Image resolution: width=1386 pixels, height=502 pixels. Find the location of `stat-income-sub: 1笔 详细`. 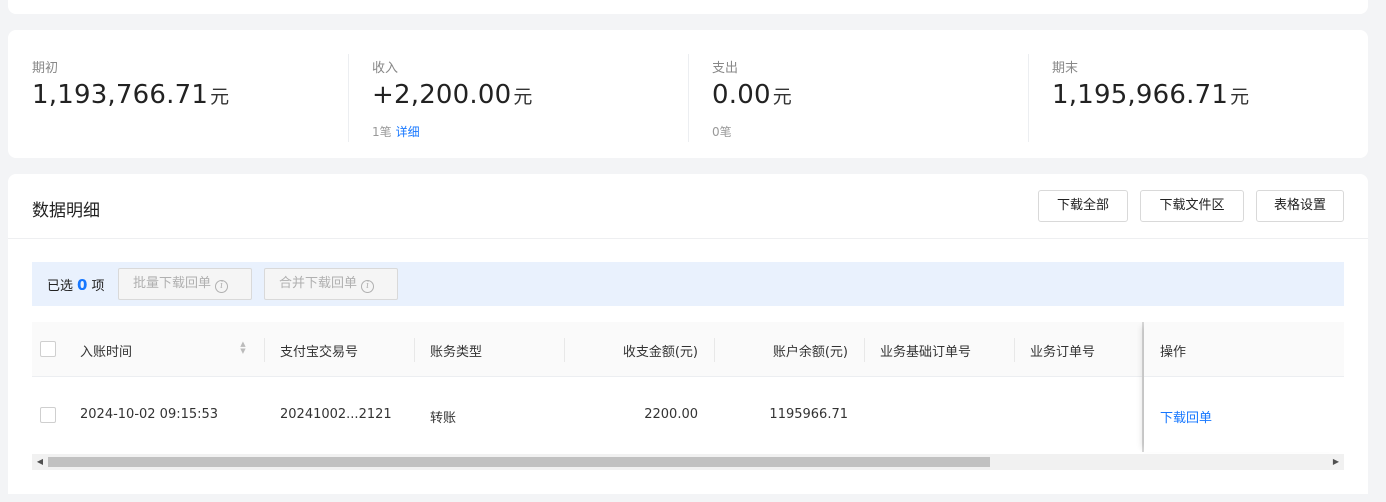

stat-income-sub: 1笔 详细 is located at coordinates (396, 131).